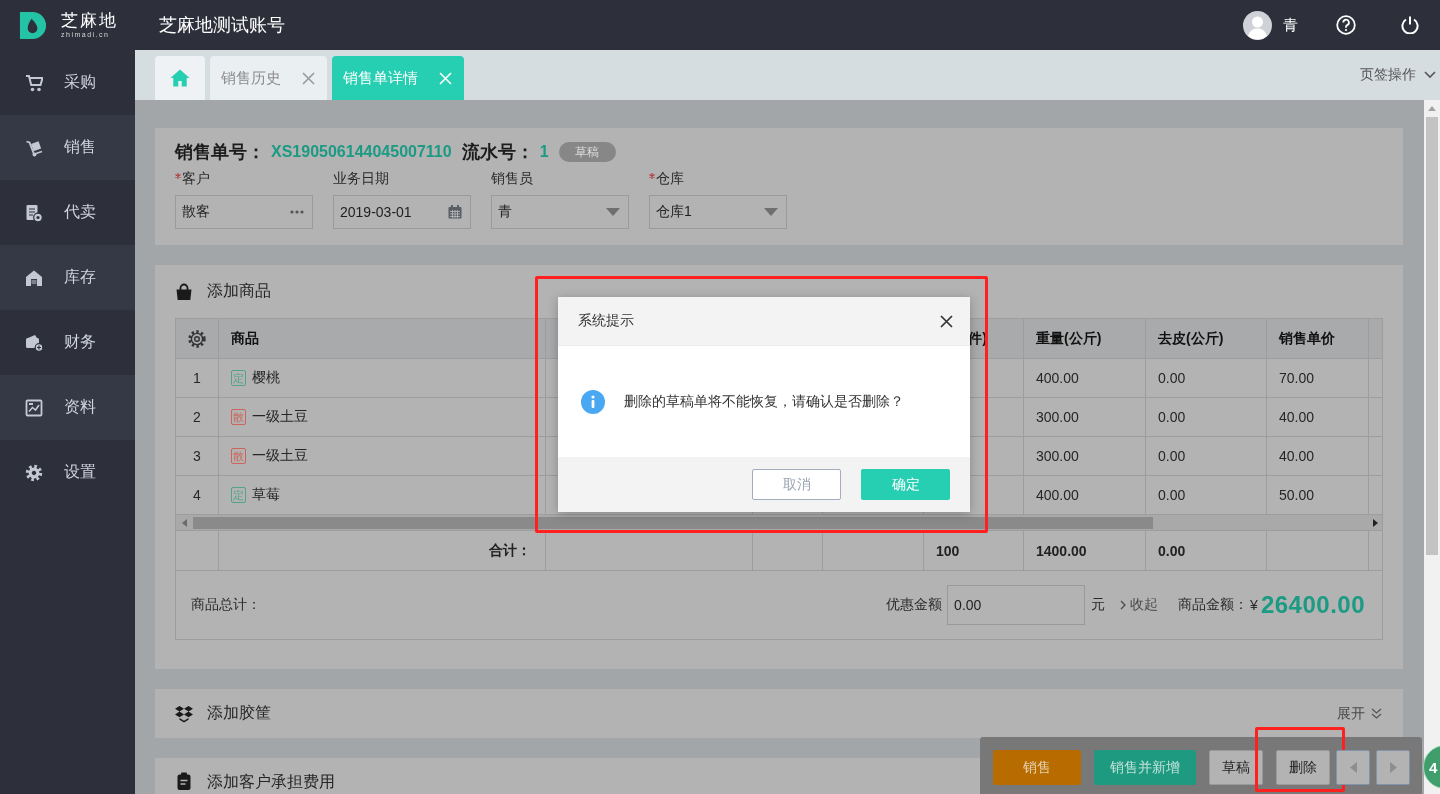 This screenshot has height=794, width=1440. I want to click on field-label: 销售员, so click(512, 179).